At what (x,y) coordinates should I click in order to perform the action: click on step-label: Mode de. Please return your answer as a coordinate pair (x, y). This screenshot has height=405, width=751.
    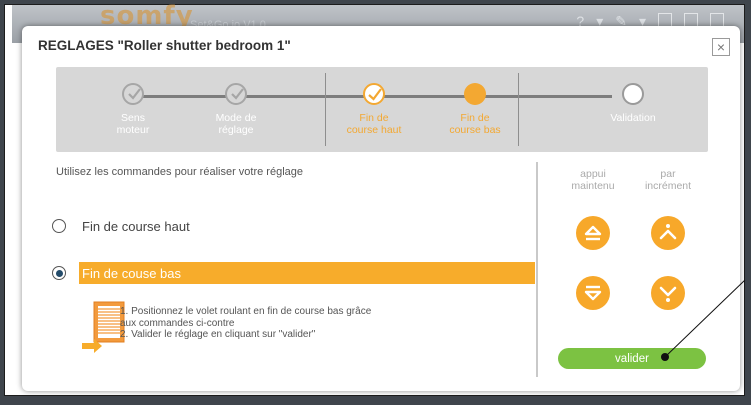
    Looking at the image, I should click on (236, 118).